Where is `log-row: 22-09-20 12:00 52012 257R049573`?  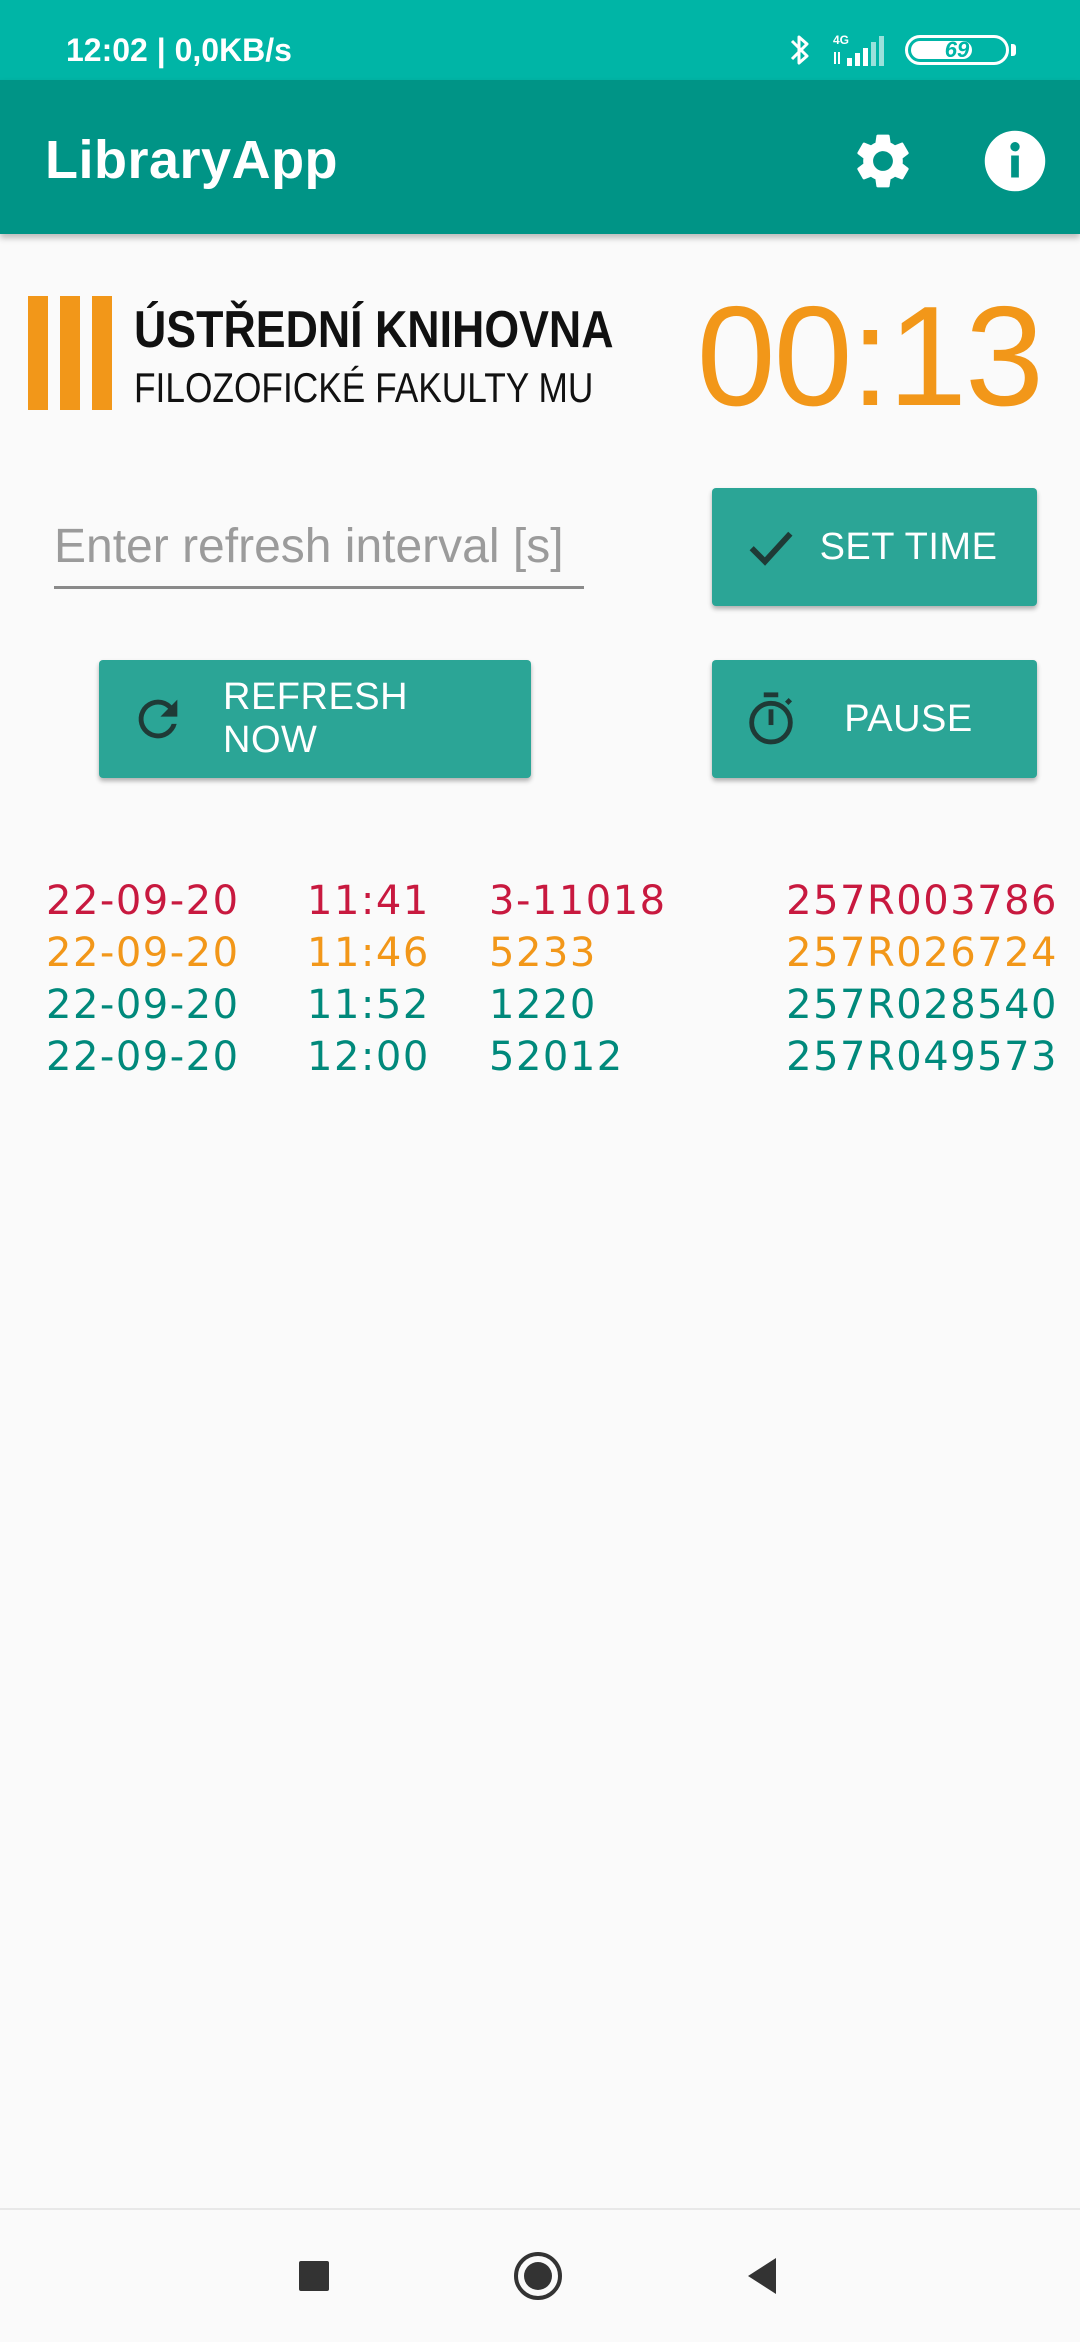 log-row: 22-09-20 12:00 52012 257R049573 is located at coordinates (551, 1060).